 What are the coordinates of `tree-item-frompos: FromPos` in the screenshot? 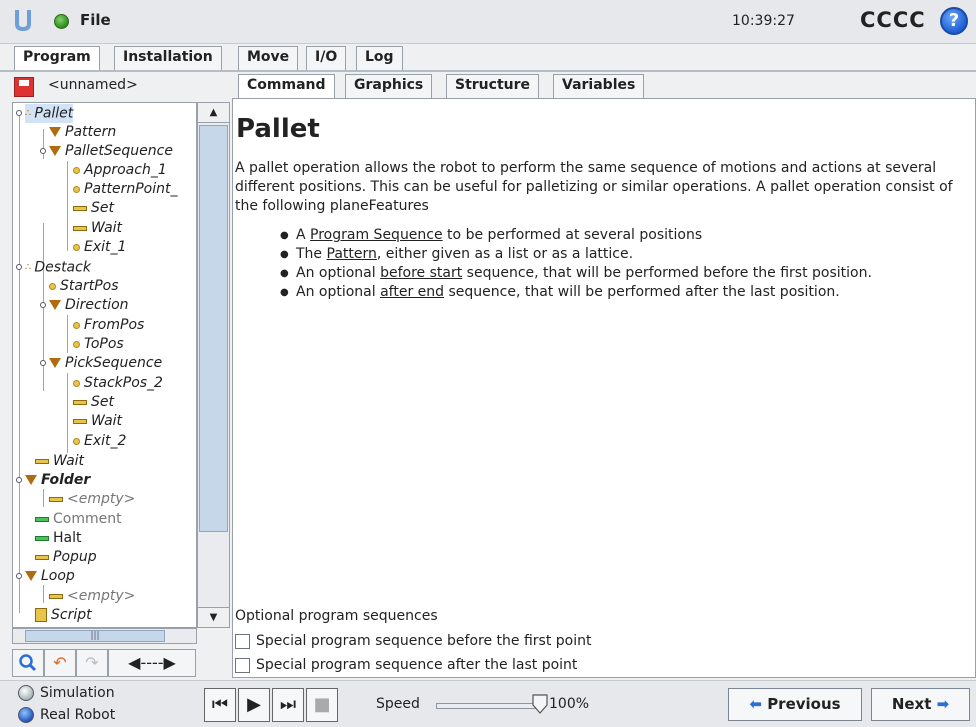 It's located at (108, 325).